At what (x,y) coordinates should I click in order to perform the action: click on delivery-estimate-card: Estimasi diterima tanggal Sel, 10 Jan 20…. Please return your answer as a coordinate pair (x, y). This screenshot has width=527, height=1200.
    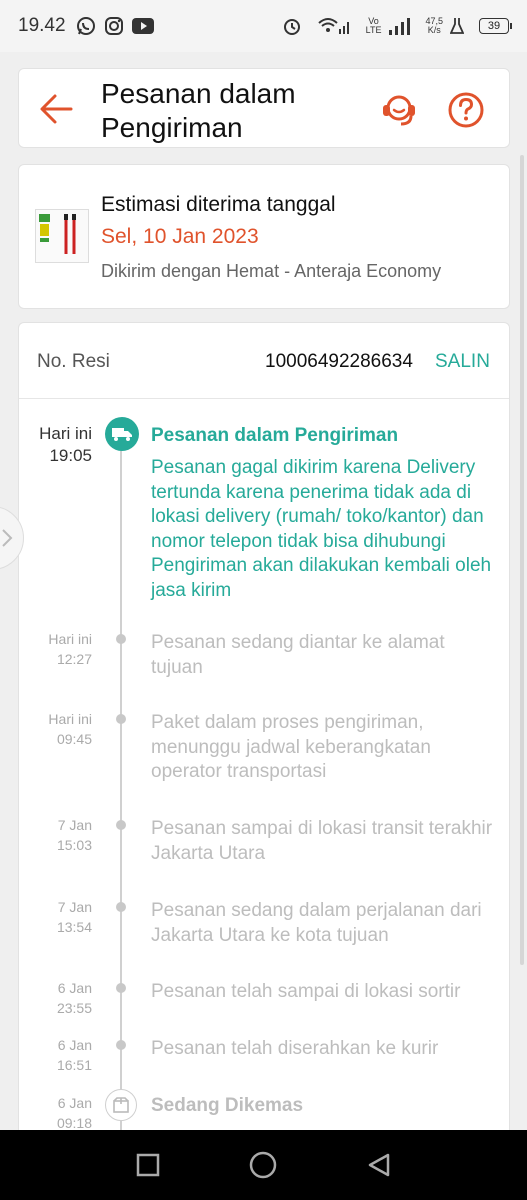
    Looking at the image, I should click on (264, 236).